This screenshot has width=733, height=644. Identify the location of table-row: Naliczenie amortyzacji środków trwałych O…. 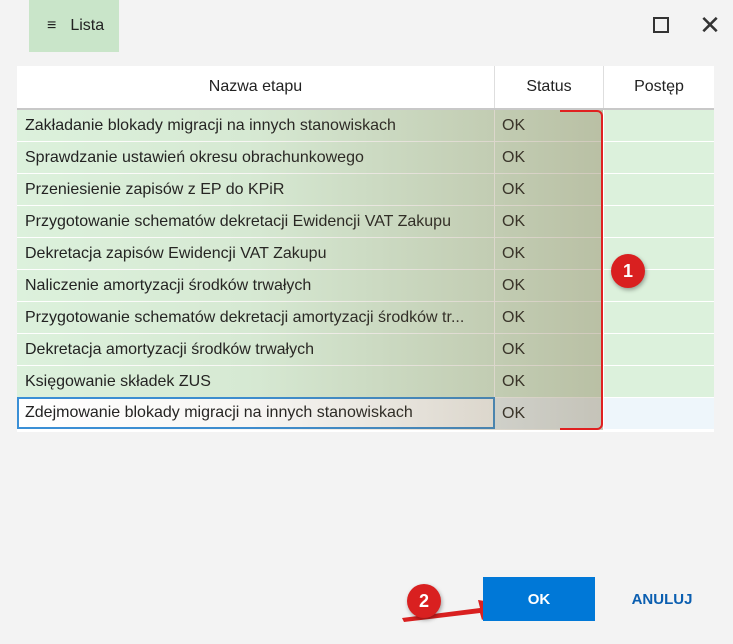
(365, 286).